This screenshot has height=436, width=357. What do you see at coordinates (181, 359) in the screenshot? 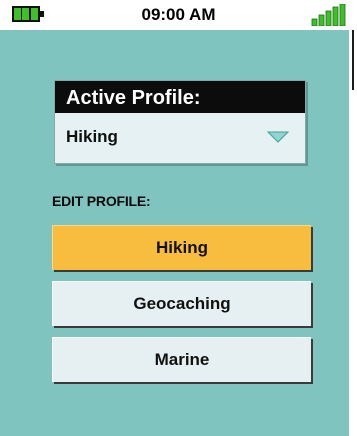
I see `edit-profile-marine-button: Marine` at bounding box center [181, 359].